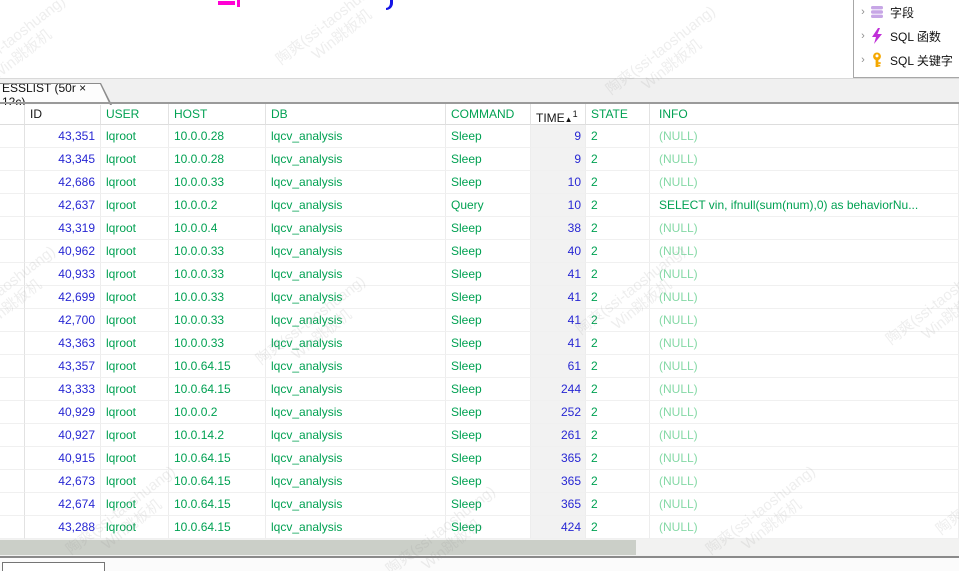 The height and width of the screenshot is (571, 959). I want to click on column-header-host: HOST, so click(217, 114).